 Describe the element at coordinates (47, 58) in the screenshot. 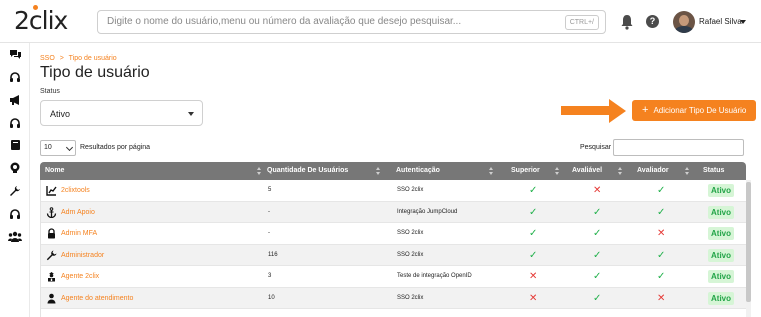

I see `breadcrumb-root: SSO` at that location.